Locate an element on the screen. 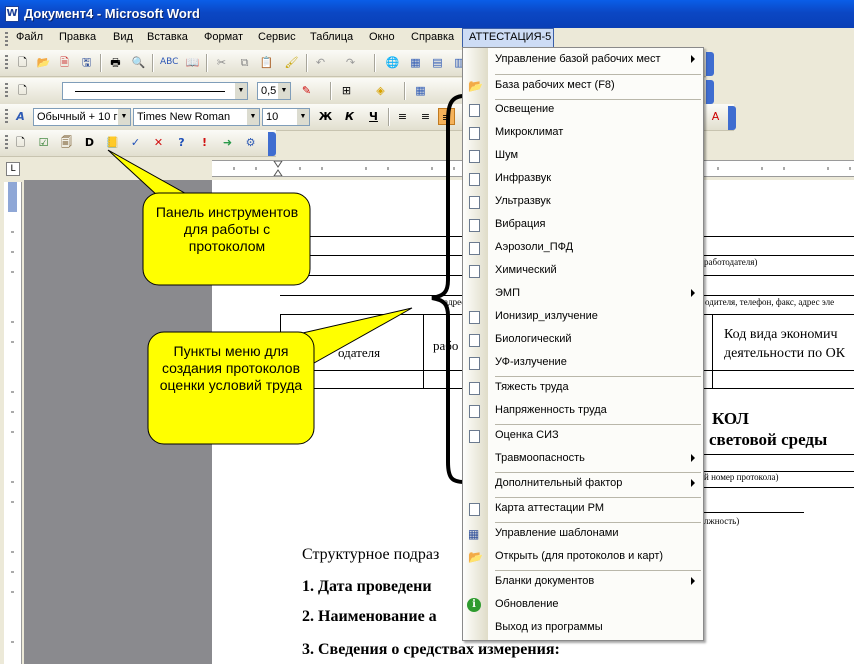 The width and height of the screenshot is (854, 664). menu-item-label: Инфразвук is located at coordinates (523, 178).